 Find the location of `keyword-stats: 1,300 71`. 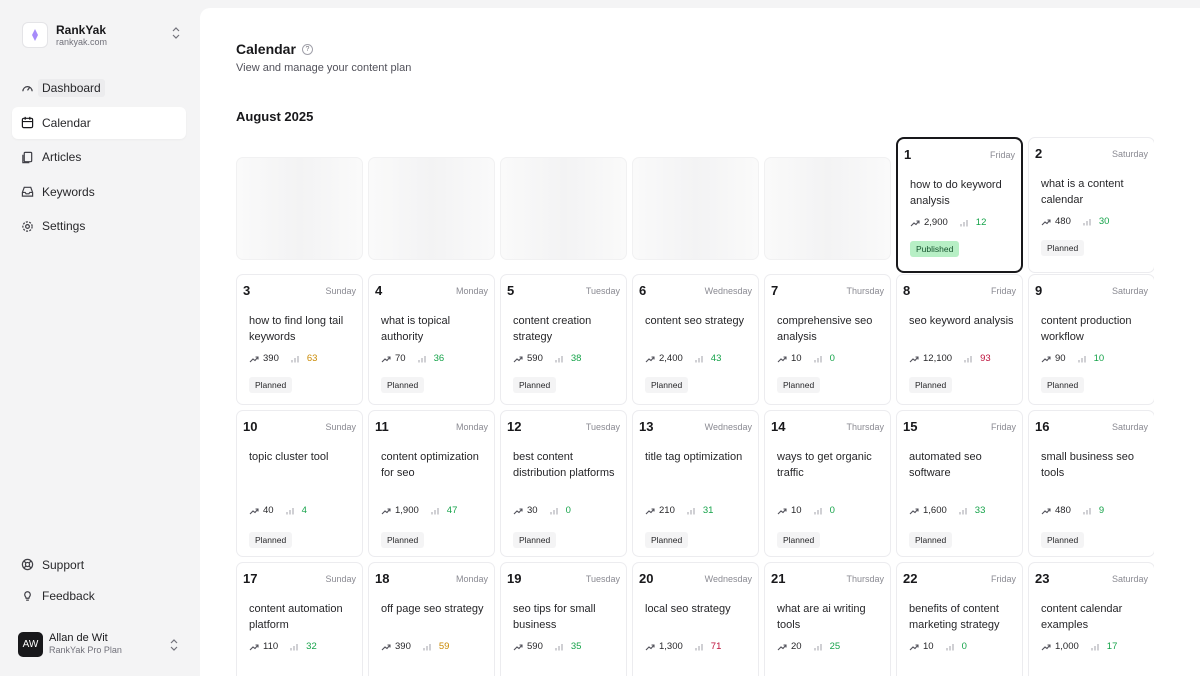

keyword-stats: 1,300 71 is located at coordinates (683, 646).